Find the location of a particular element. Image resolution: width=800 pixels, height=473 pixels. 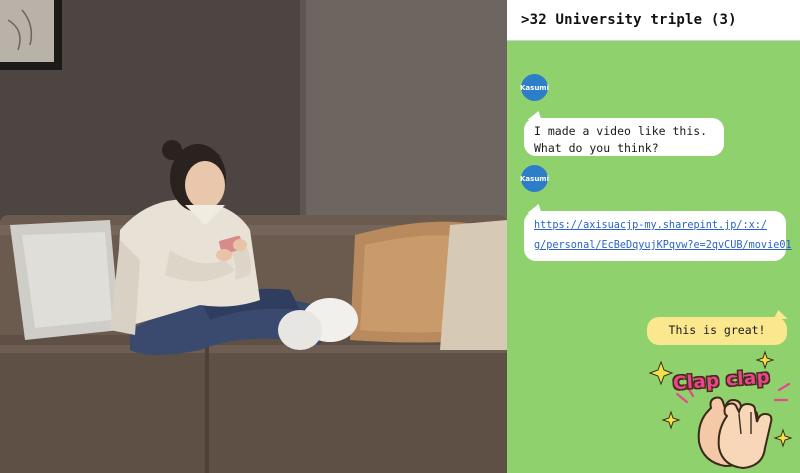

chat-header: >32 University triple (3) is located at coordinates (653, 20).